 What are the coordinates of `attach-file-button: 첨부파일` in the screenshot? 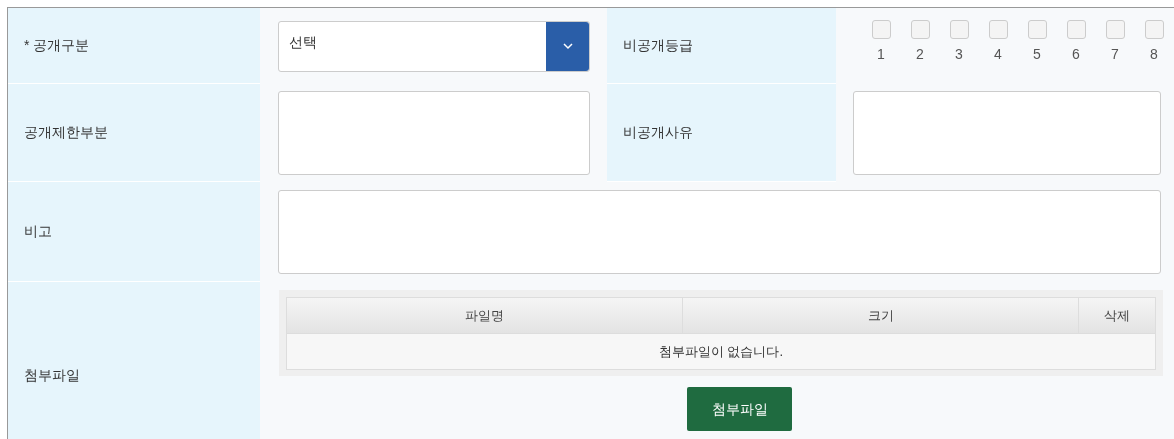 It's located at (739, 409).